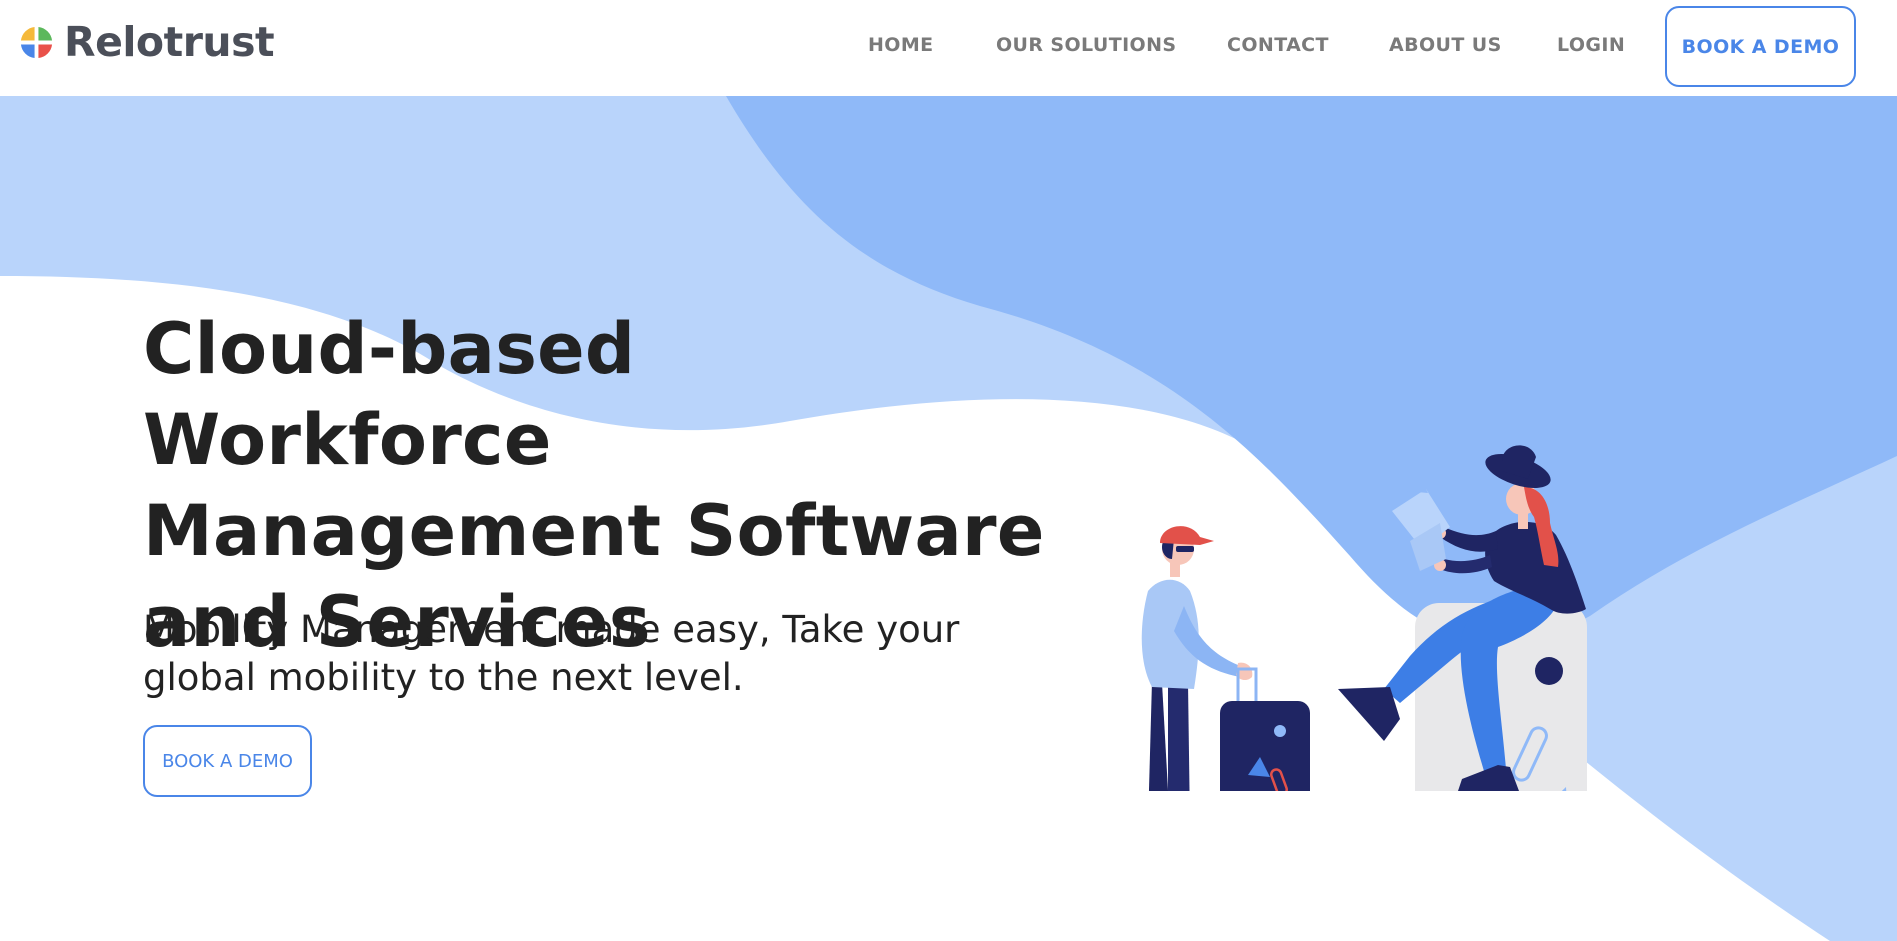  What do you see at coordinates (594, 531) in the screenshot?
I see `hero-title-line-2: Management Software` at bounding box center [594, 531].